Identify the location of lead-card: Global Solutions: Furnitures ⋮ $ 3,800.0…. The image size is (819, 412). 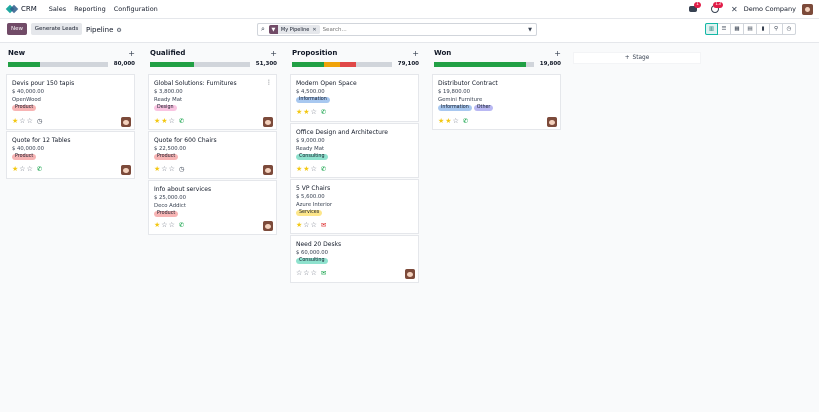
(212, 102).